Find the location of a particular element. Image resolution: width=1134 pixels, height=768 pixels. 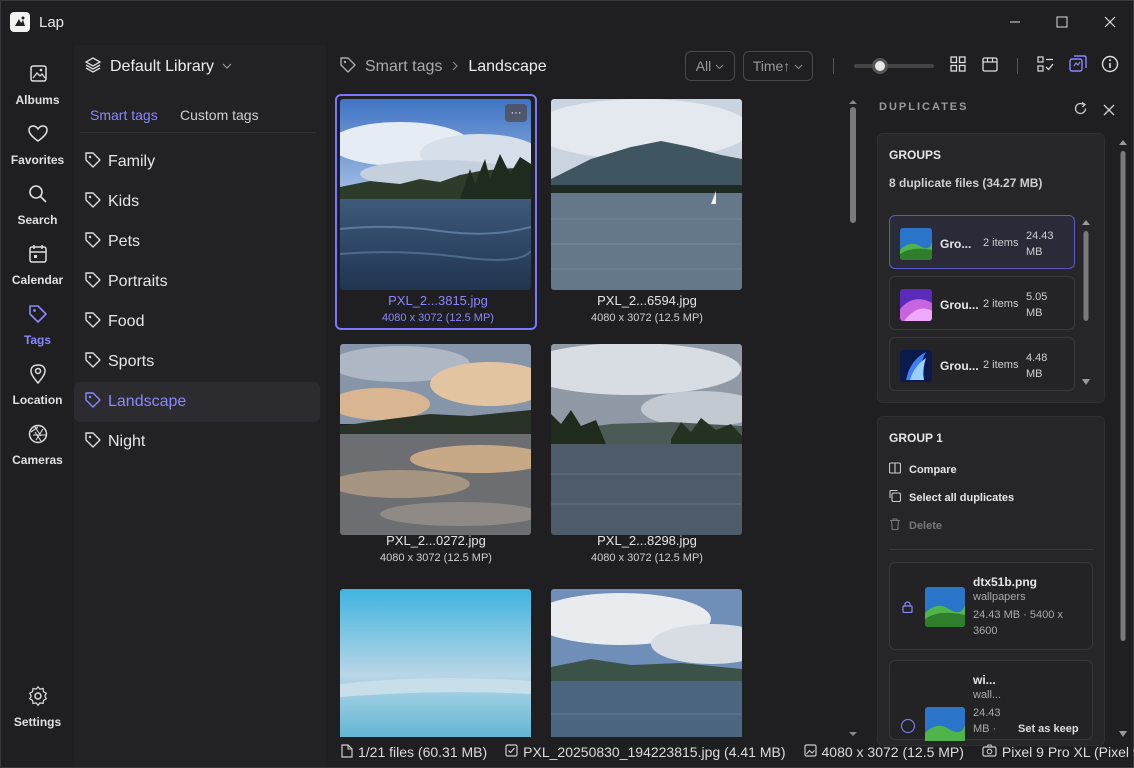

info-button is located at coordinates (1110, 66).